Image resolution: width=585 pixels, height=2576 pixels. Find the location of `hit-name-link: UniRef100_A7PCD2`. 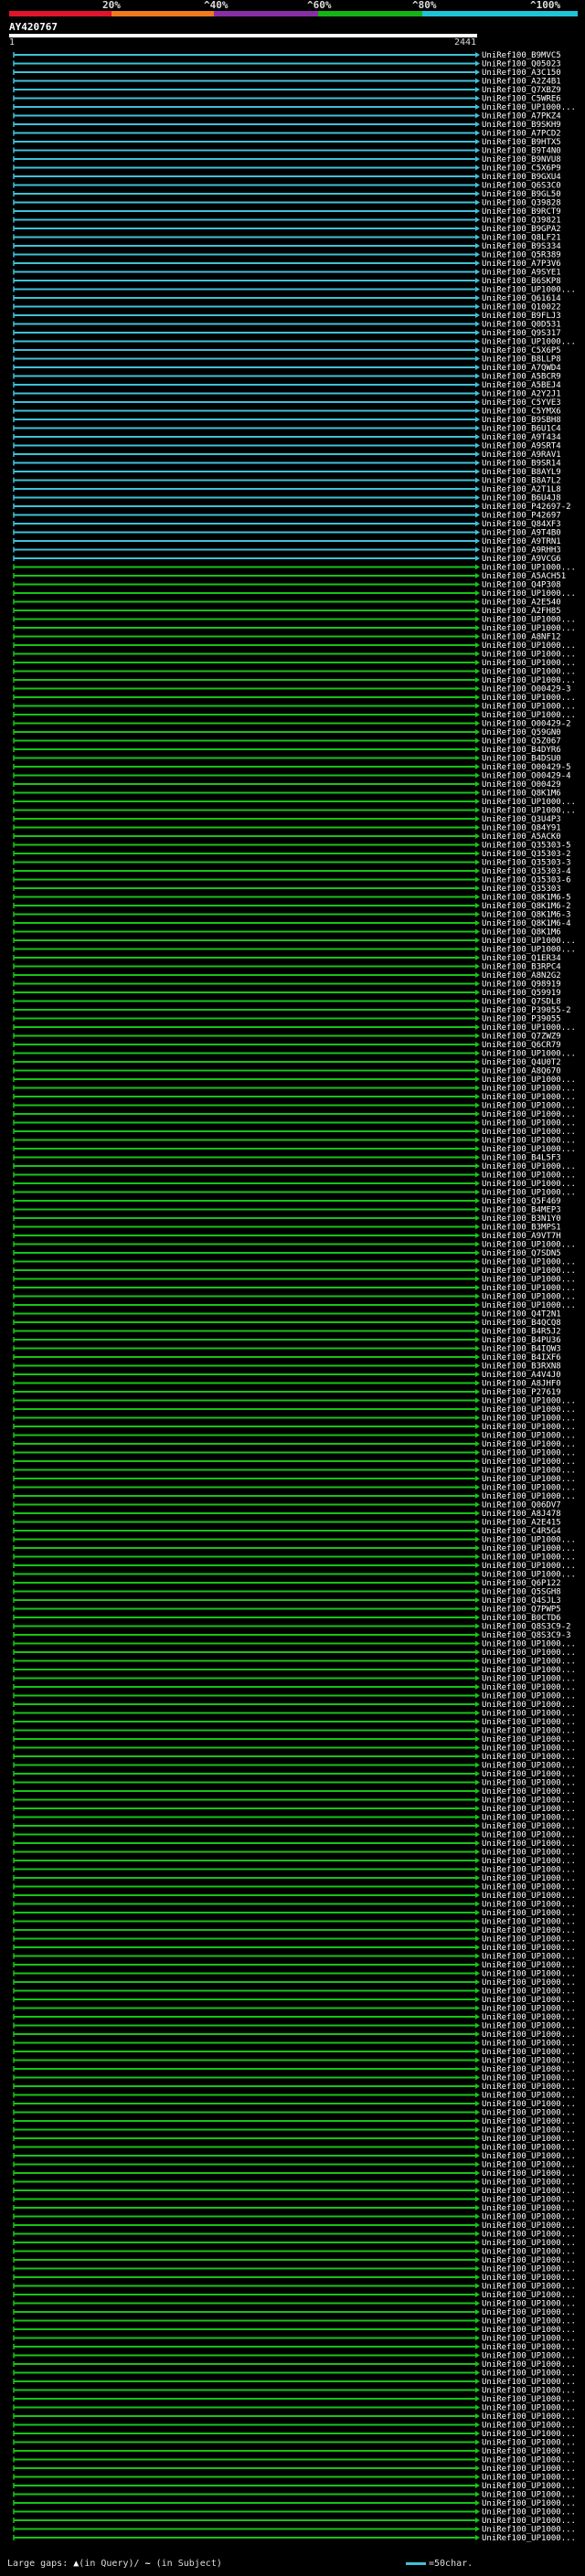

hit-name-link: UniRef100_A7PCD2 is located at coordinates (521, 134).